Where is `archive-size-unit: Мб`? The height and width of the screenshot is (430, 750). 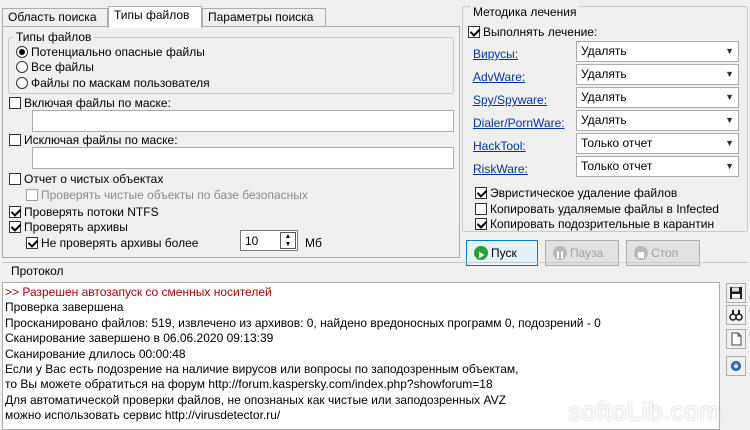 archive-size-unit: Мб is located at coordinates (313, 243).